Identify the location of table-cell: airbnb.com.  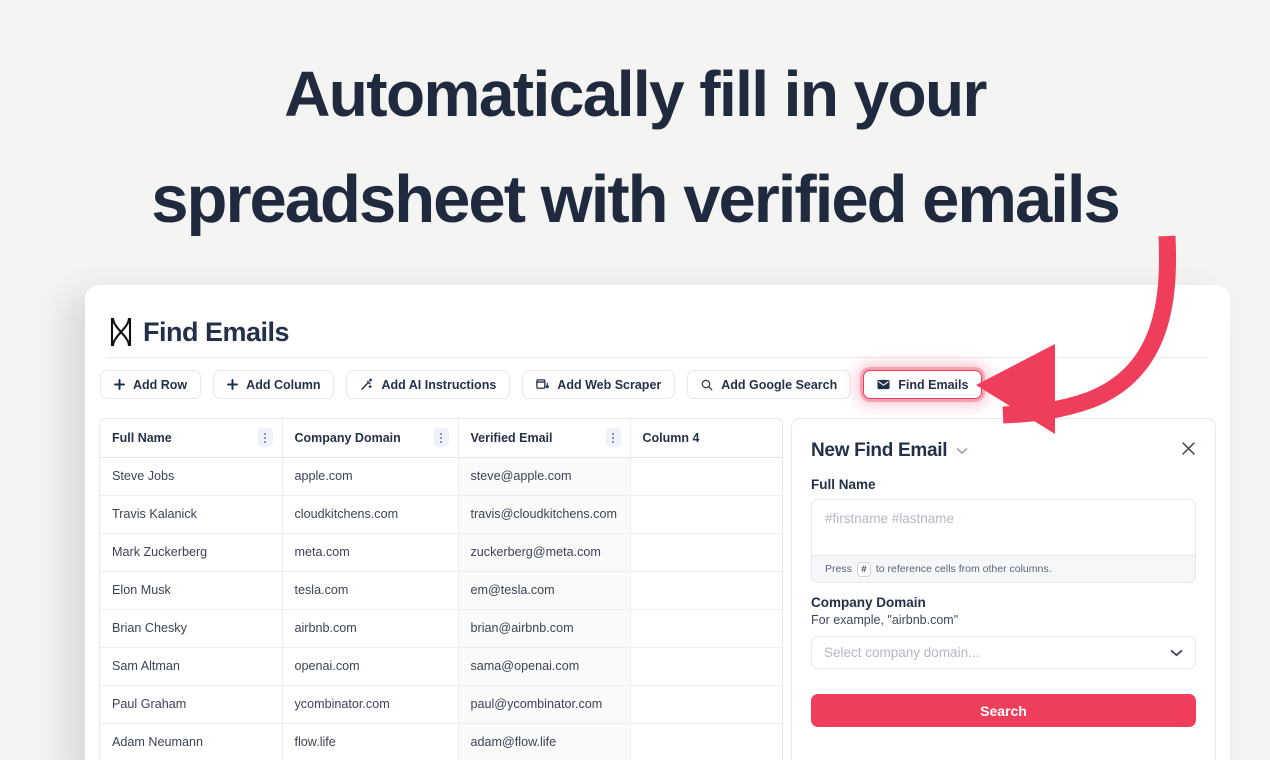
(370, 628).